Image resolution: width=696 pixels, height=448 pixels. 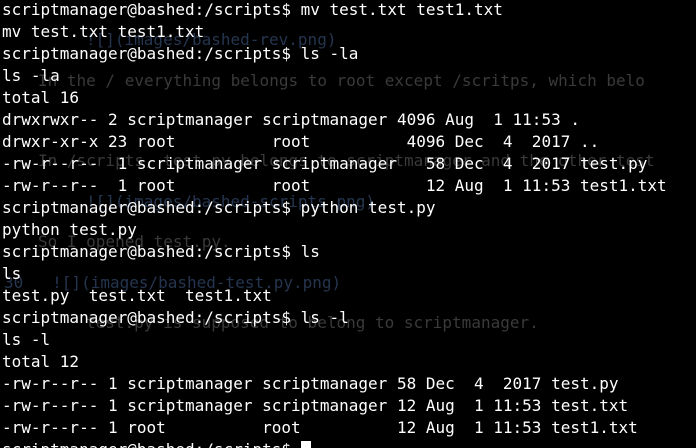 What do you see at coordinates (31, 75) in the screenshot?
I see `echo-line: ls -la` at bounding box center [31, 75].